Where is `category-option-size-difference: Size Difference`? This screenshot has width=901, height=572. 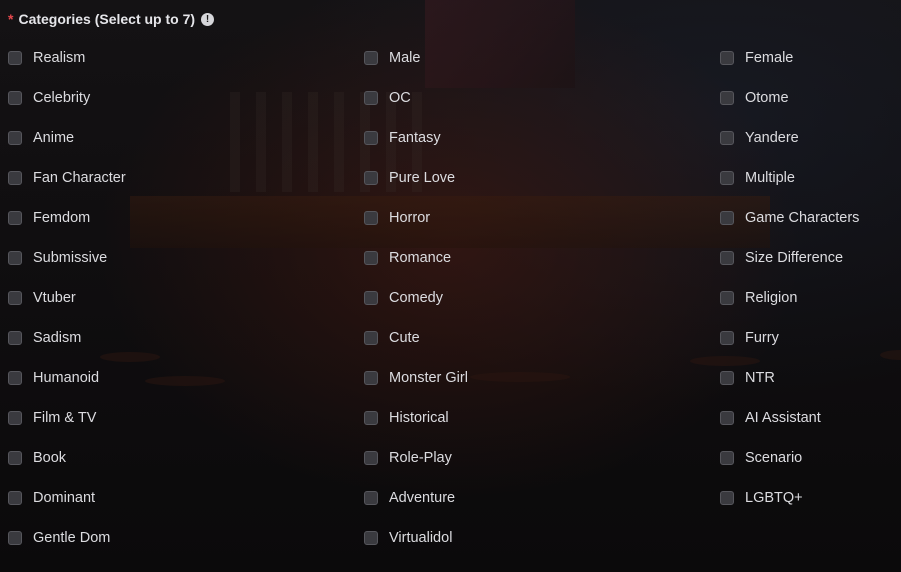 category-option-size-difference: Size Difference is located at coordinates (810, 258).